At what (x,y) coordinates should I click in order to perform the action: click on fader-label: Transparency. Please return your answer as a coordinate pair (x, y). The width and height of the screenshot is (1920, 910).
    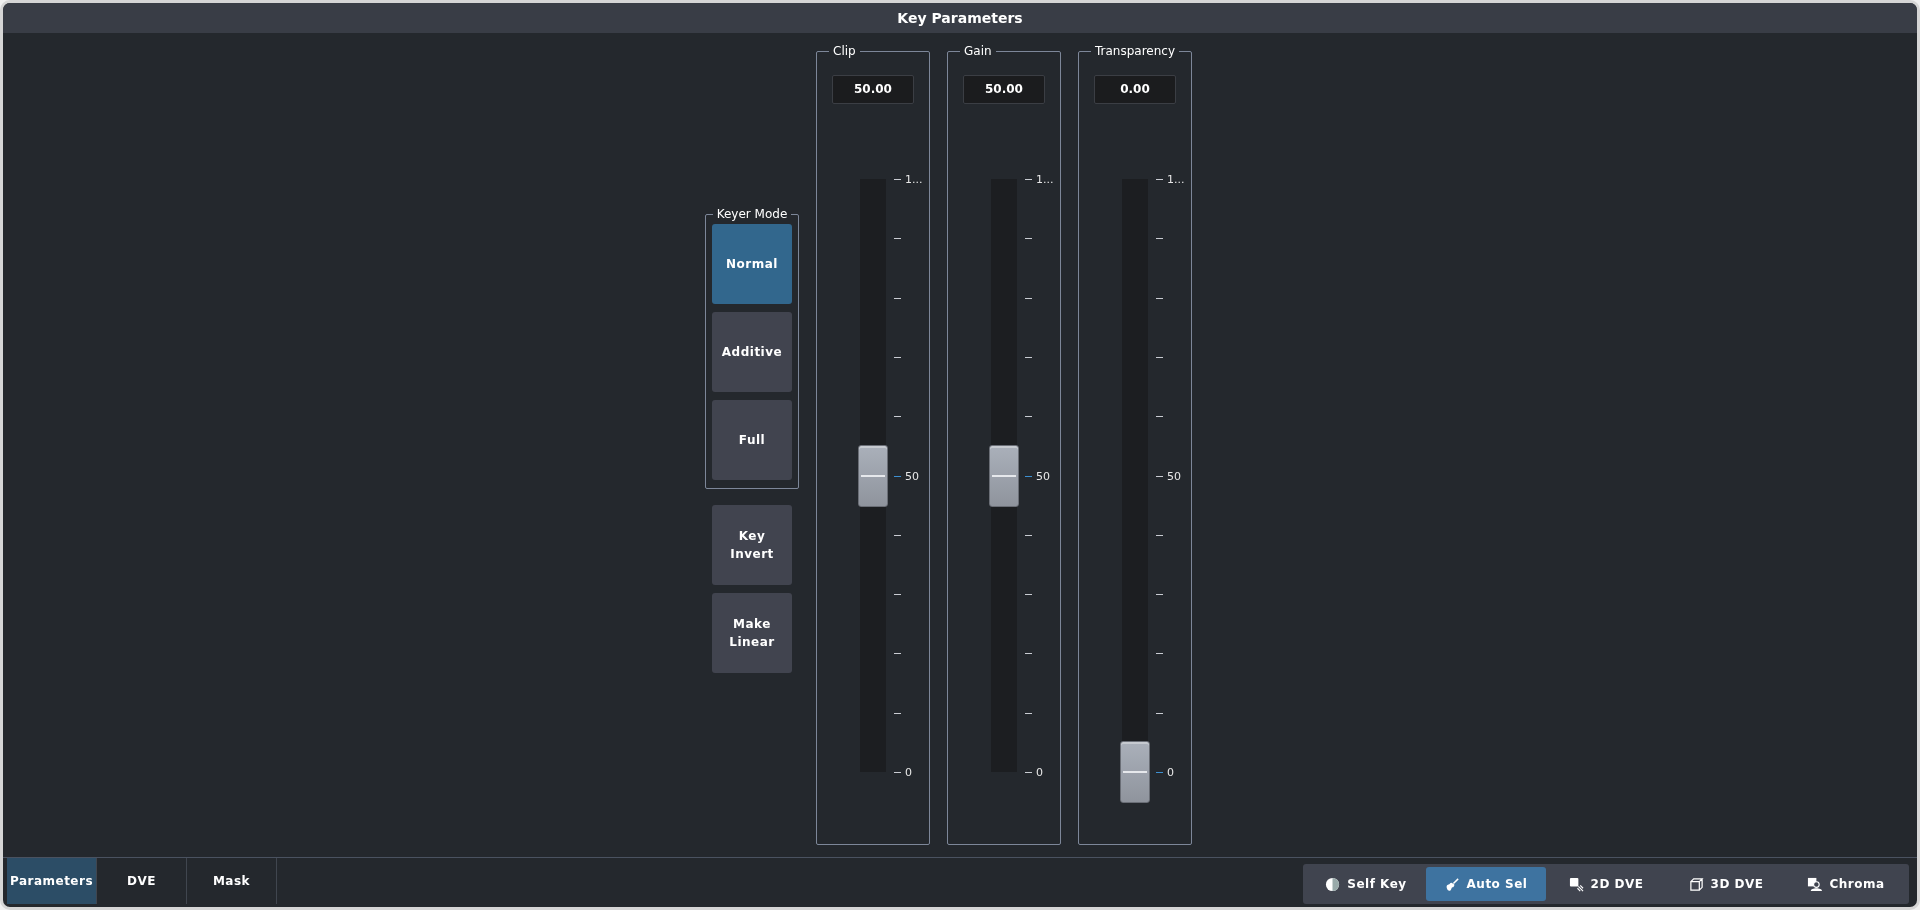
    Looking at the image, I should click on (1135, 51).